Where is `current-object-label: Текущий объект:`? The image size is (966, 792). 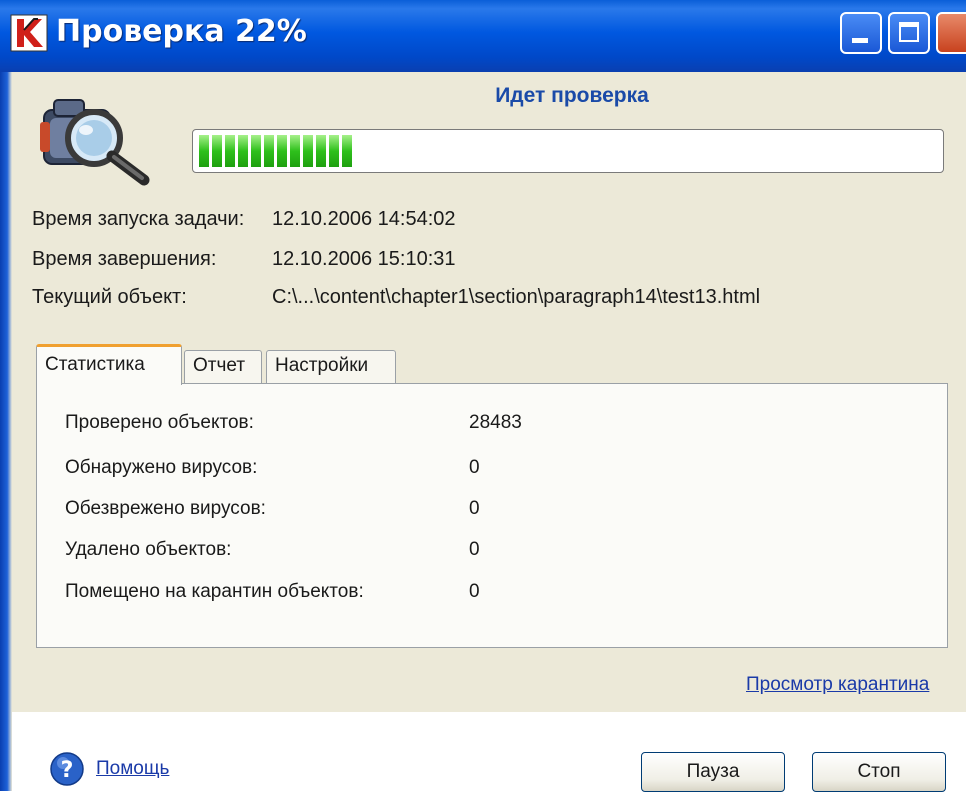
current-object-label: Текущий объект: is located at coordinates (109, 297).